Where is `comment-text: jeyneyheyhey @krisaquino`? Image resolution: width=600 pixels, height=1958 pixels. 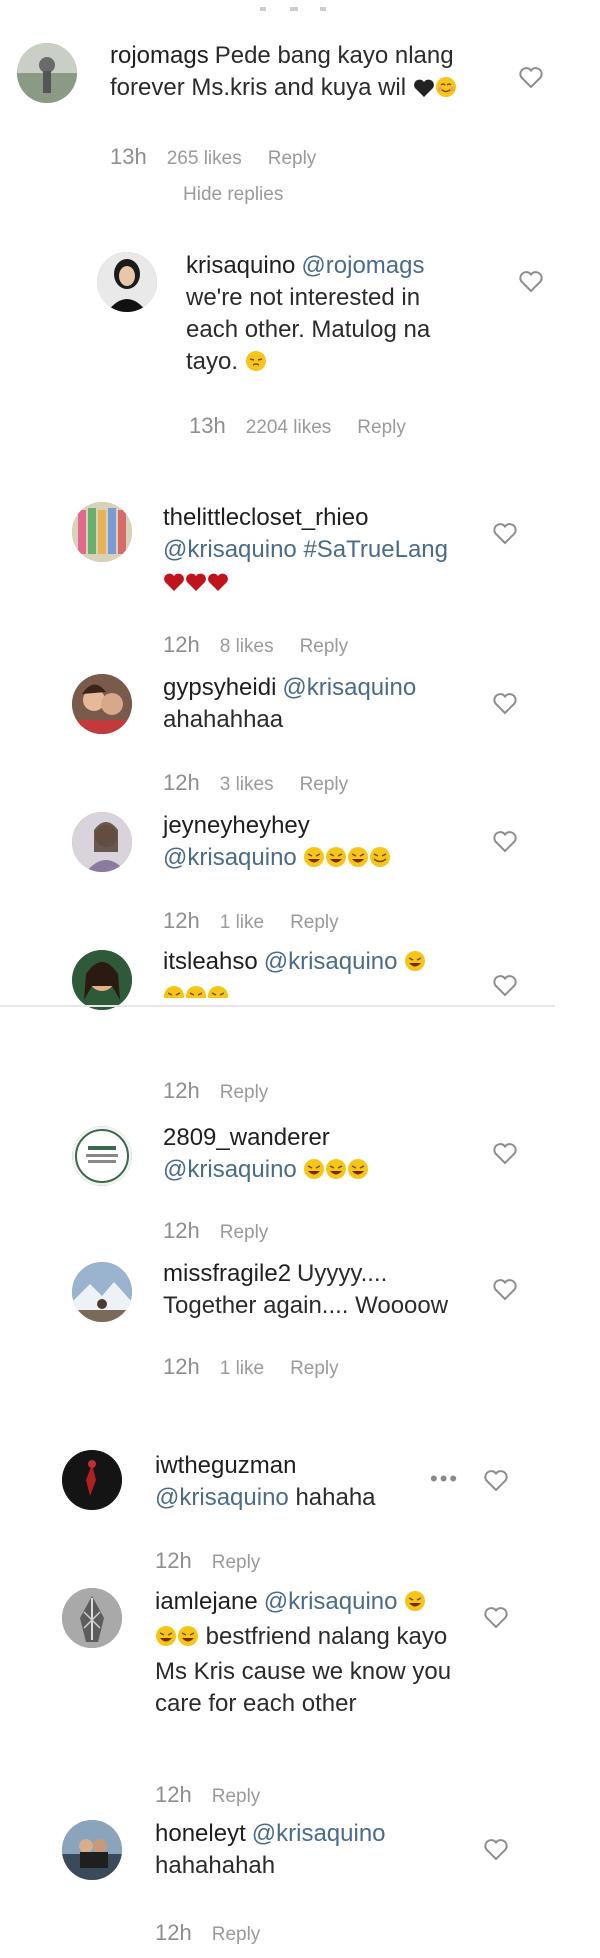
comment-text: jeyneyheyhey @krisaquino is located at coordinates (323, 843).